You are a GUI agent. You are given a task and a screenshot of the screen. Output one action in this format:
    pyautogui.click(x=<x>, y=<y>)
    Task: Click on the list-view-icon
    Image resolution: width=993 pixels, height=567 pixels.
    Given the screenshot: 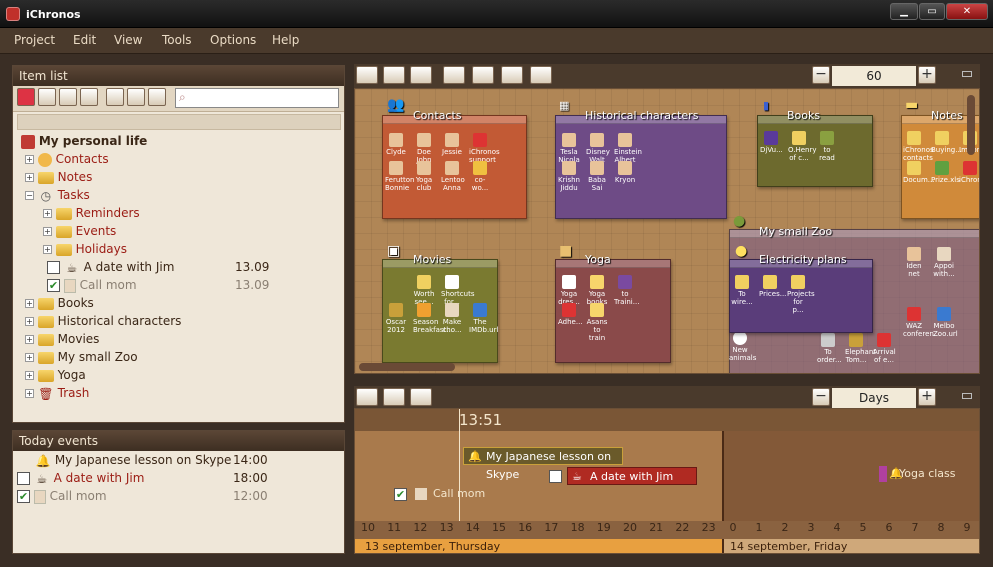 What is the action you would take?
    pyautogui.click(x=26, y=97)
    